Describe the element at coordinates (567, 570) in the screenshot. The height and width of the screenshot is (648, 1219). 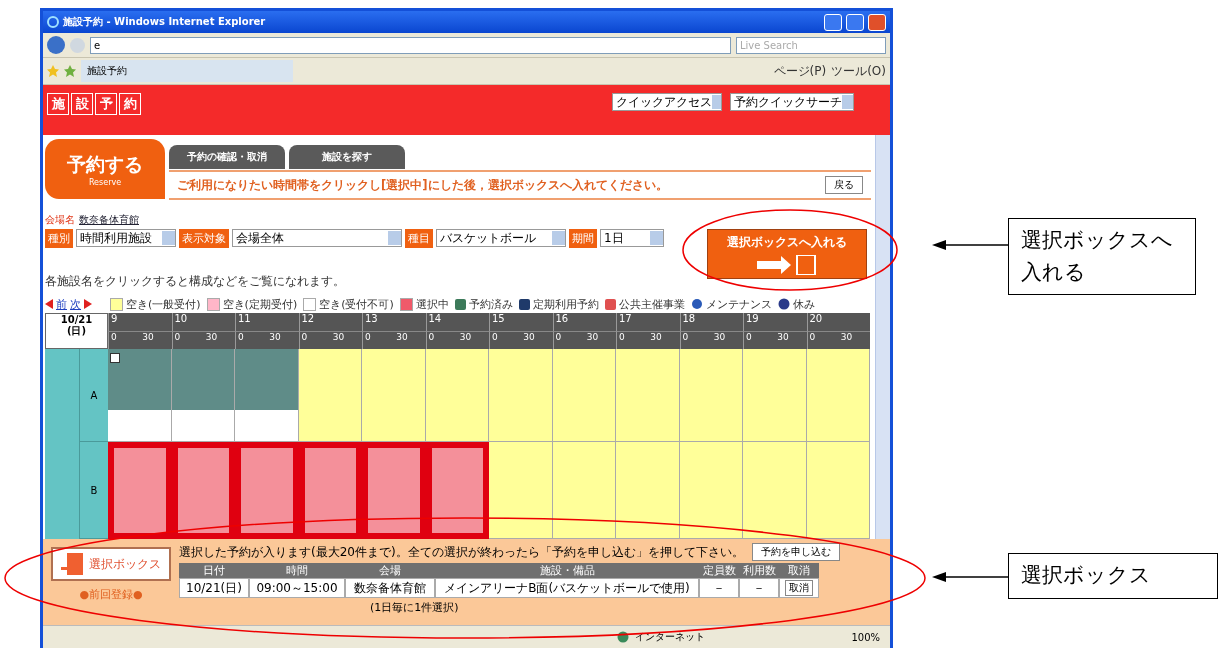
I see `column-header: 施設・備品` at that location.